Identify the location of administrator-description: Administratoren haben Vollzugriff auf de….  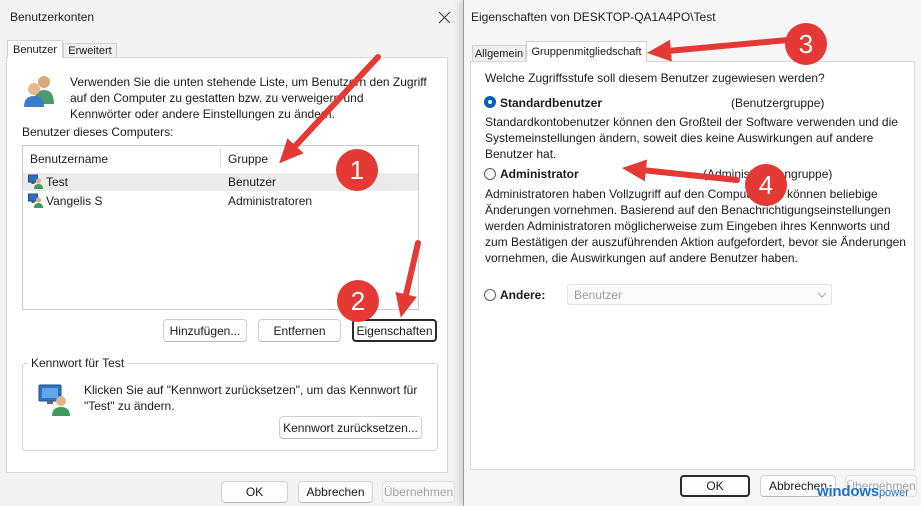
(681, 194).